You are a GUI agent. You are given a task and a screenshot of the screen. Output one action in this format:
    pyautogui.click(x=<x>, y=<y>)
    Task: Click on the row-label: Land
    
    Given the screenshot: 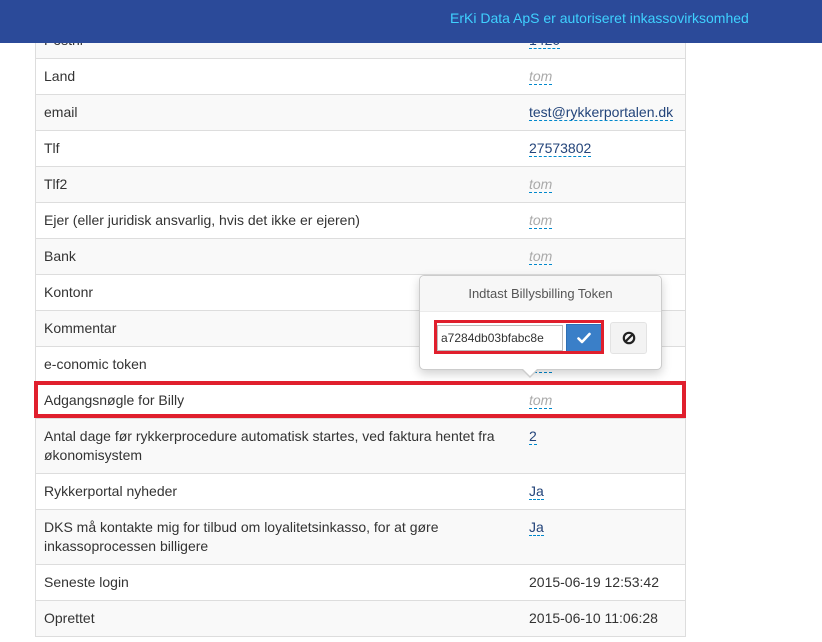 What is the action you would take?
    pyautogui.click(x=60, y=76)
    